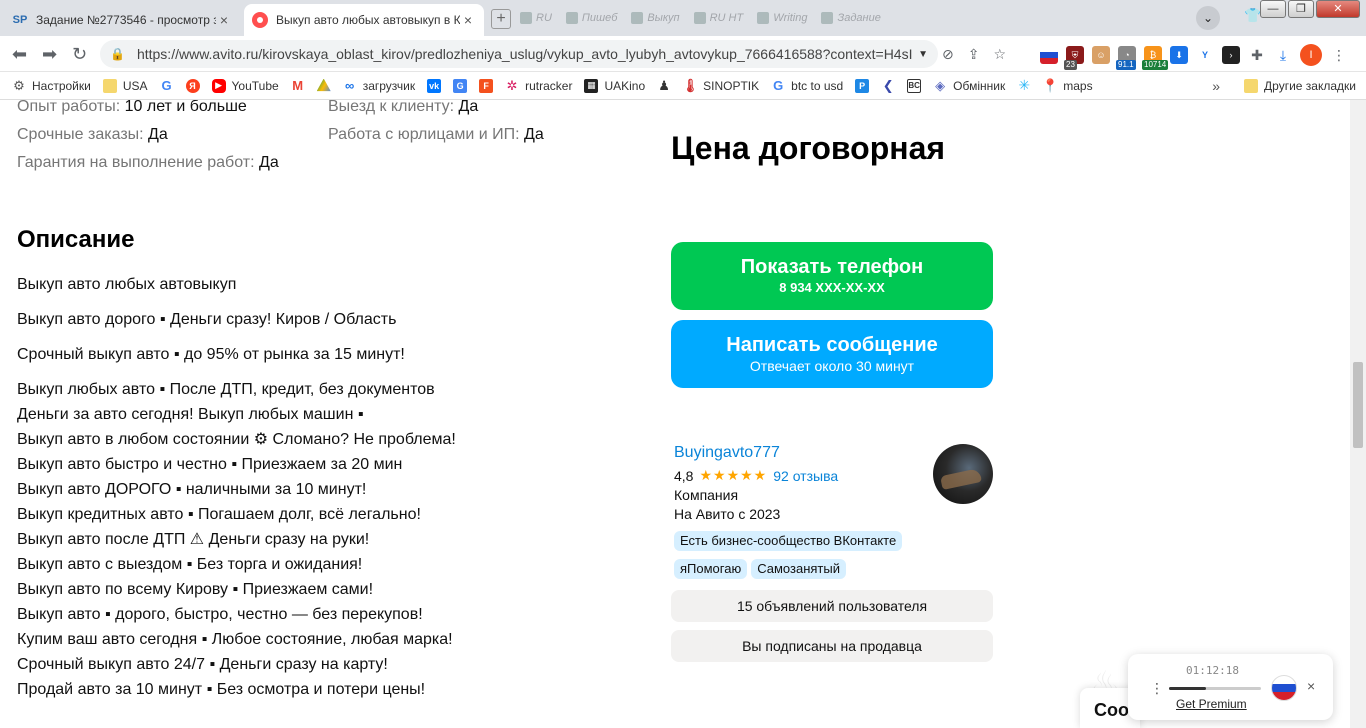  I want to click on background-tab: Выкуп, so click(655, 18).